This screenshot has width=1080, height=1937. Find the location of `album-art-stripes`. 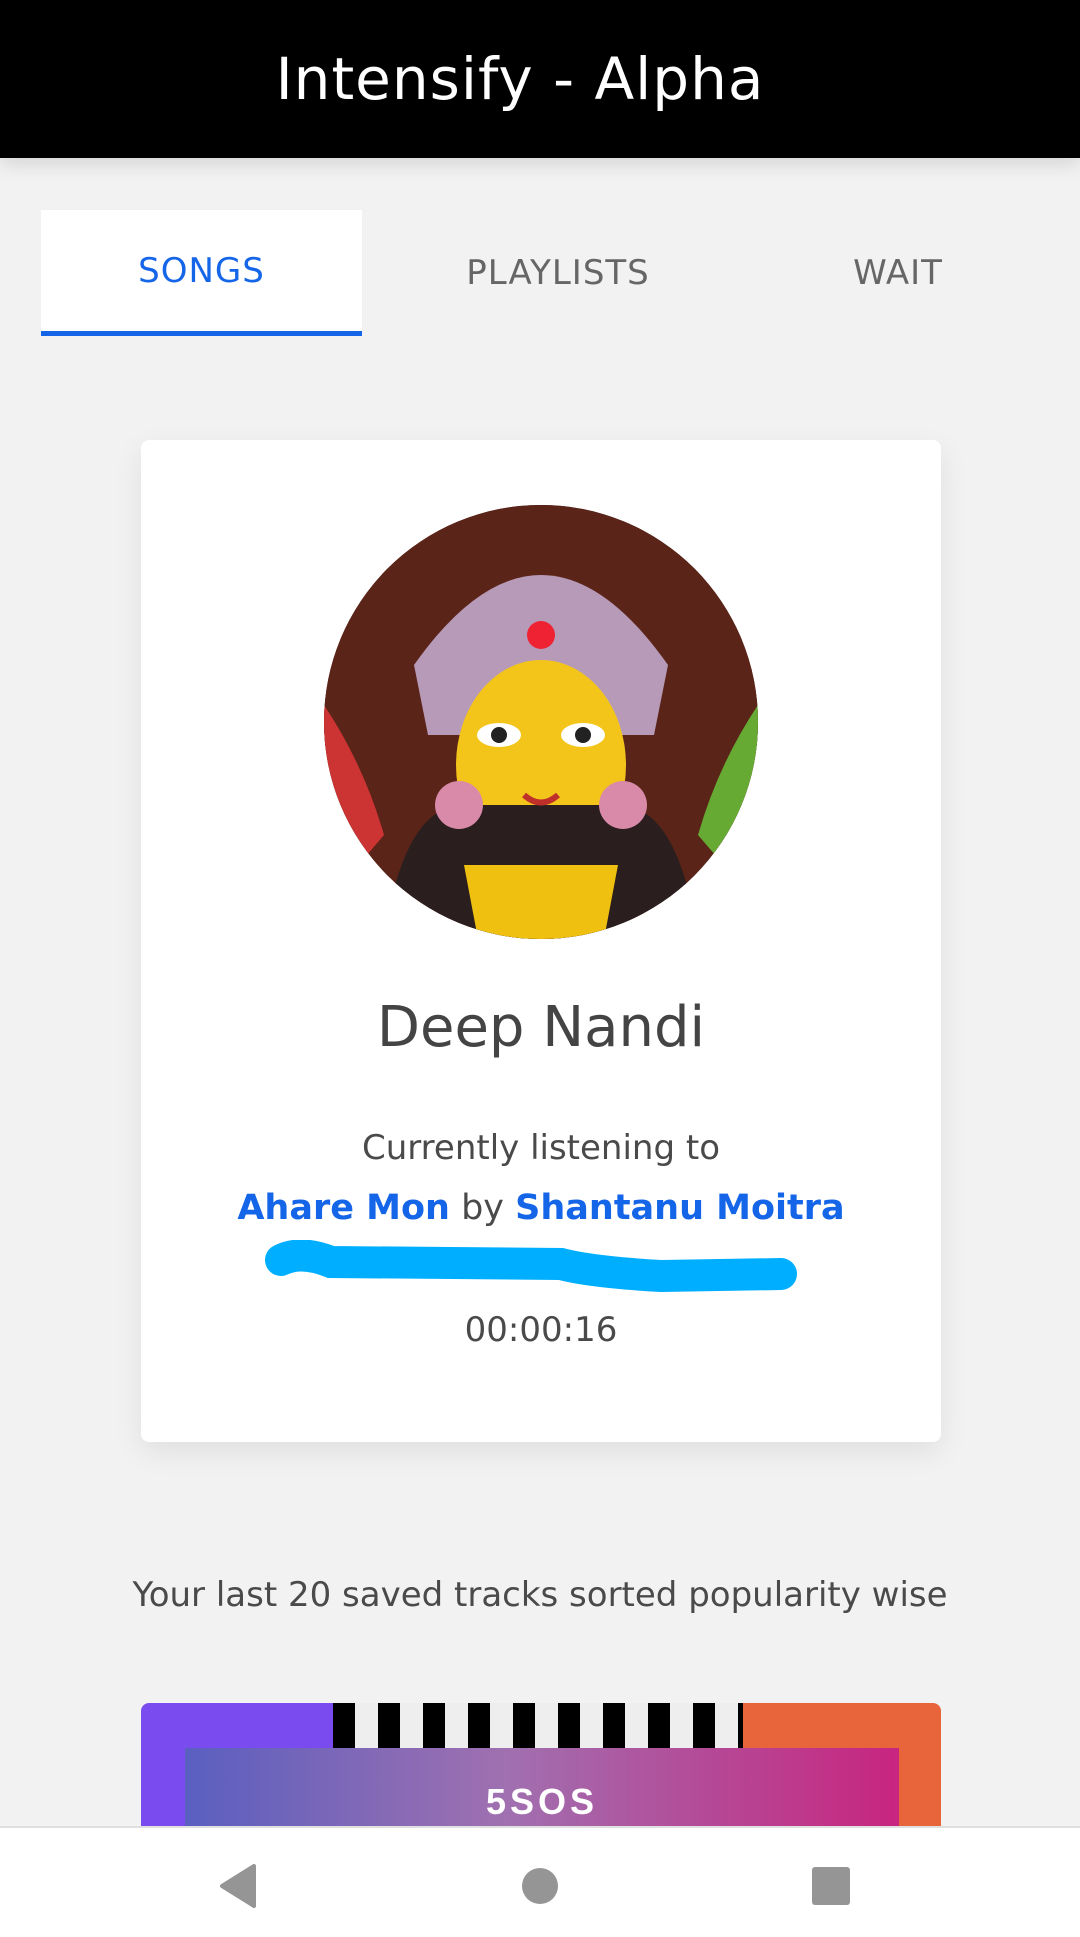

album-art-stripes is located at coordinates (538, 1725).